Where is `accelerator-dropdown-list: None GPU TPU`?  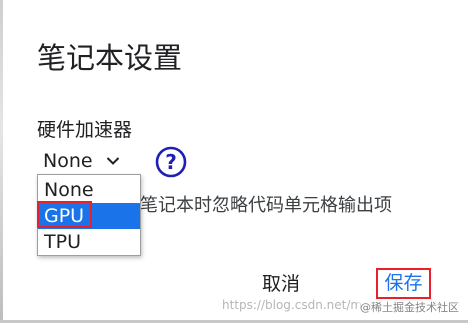 accelerator-dropdown-list: None GPU TPU is located at coordinates (89, 215).